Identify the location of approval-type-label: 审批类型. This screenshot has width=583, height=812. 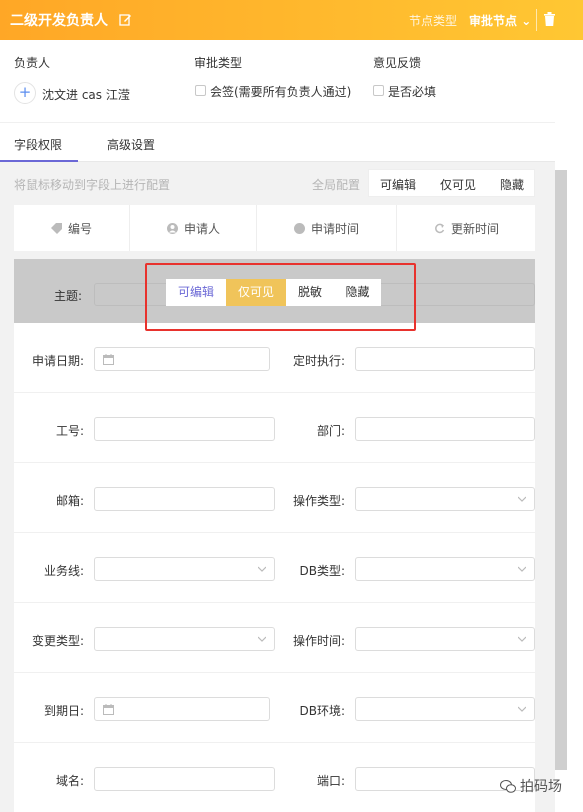
(218, 63).